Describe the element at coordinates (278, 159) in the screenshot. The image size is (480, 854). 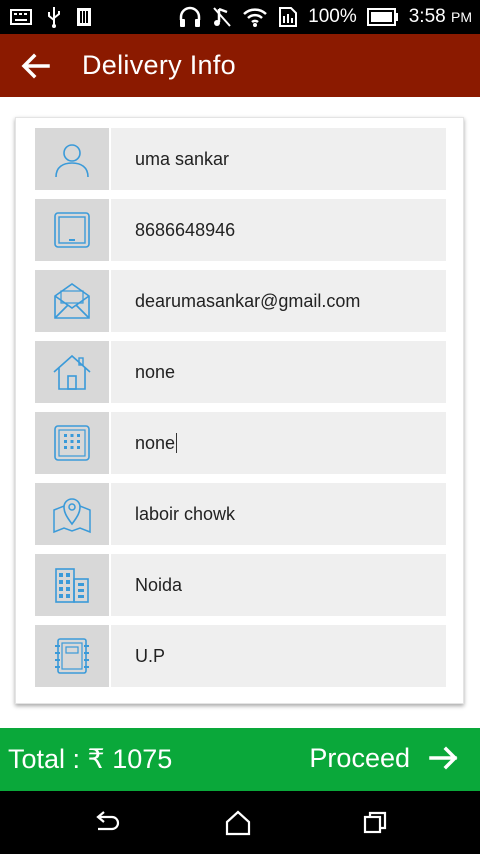
I see `name-field: uma sankar` at that location.